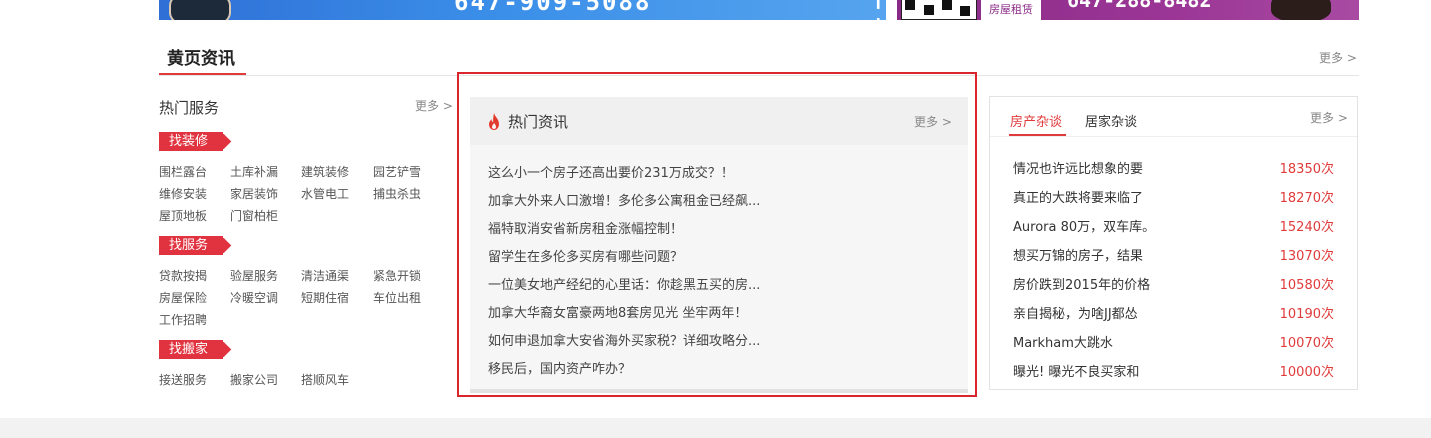 The image size is (1431, 438). I want to click on category-tag-services: 找服务, so click(191, 245).